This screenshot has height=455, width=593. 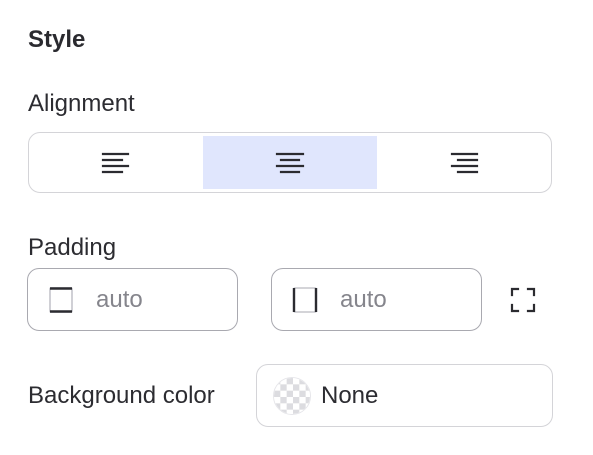 I want to click on padding-all-sides-button, so click(x=523, y=300).